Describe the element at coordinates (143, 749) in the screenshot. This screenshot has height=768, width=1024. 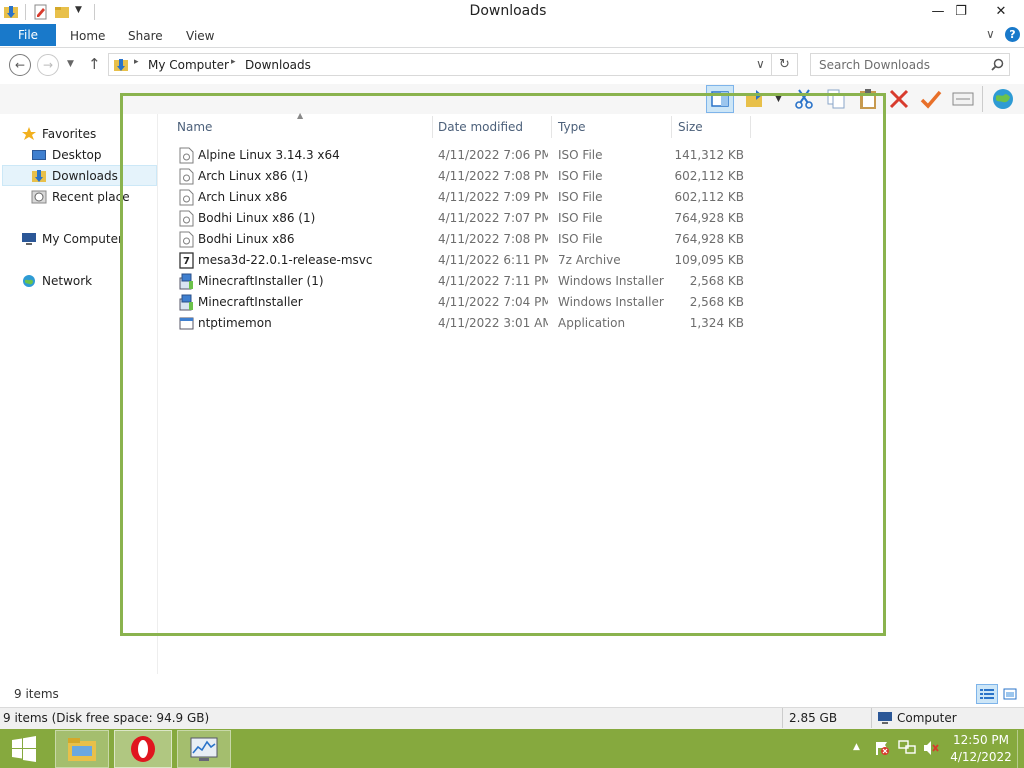
I see `taskbar-opera` at that location.